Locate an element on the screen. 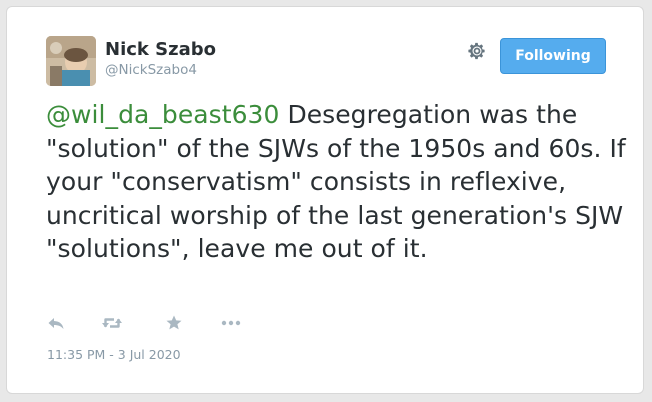 The width and height of the screenshot is (652, 402). tweet-timestamp: 11:35 PM - 3 Jul 2020 is located at coordinates (114, 354).